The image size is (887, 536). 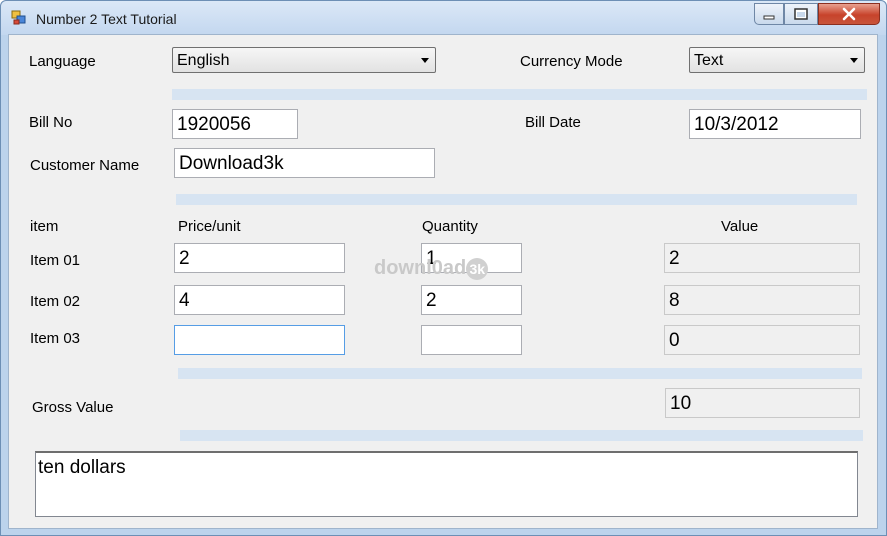 I want to click on customer-name-label: Customer Name, so click(x=85, y=165).